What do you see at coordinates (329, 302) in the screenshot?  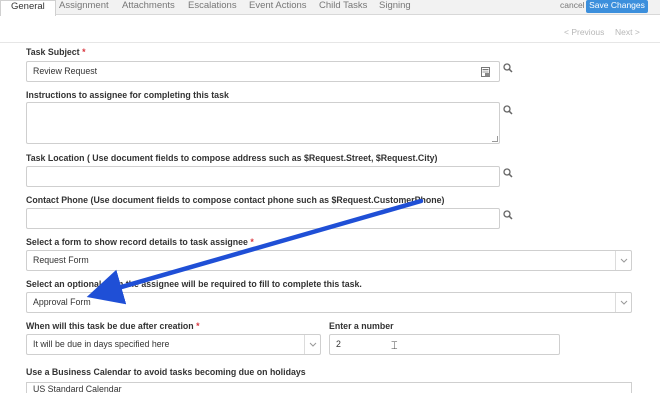 I see `optional-form-select: Approval Form` at bounding box center [329, 302].